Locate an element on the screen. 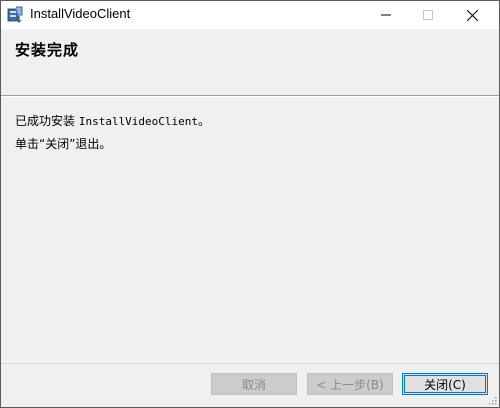 The width and height of the screenshot is (500, 408). maximize-icon is located at coordinates (428, 15).